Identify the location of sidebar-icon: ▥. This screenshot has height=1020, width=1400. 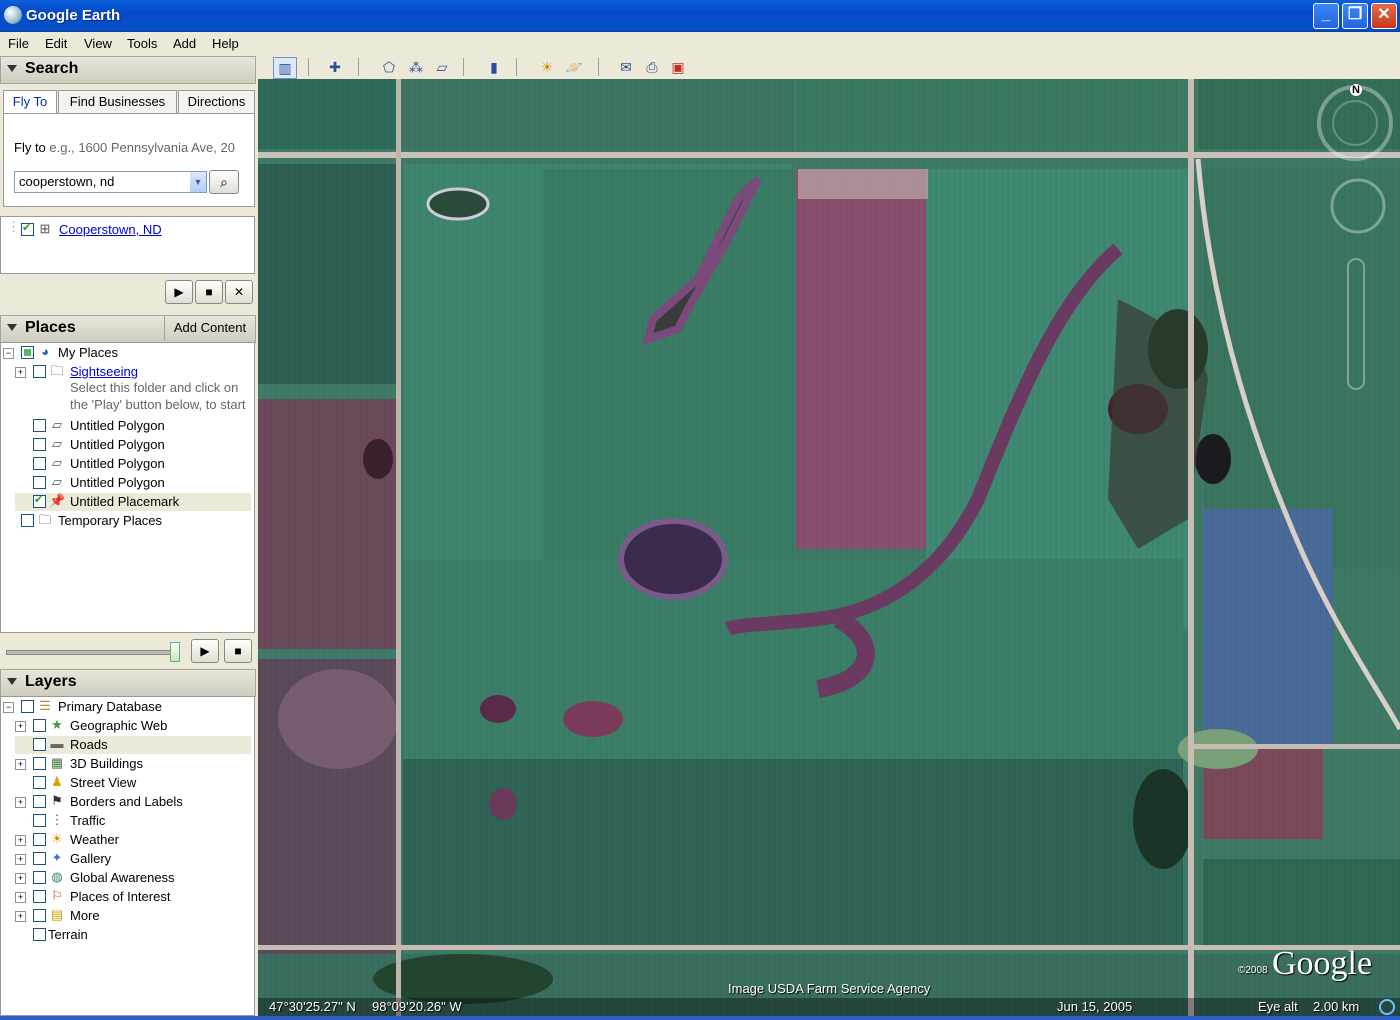
(285, 68).